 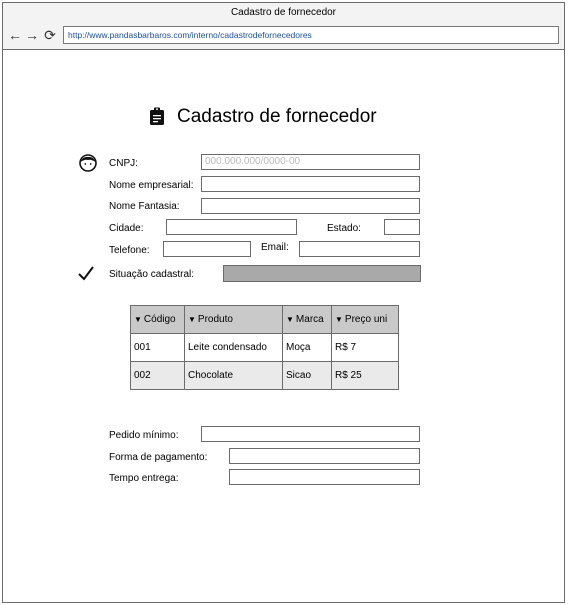 What do you see at coordinates (126, 228) in the screenshot?
I see `cidade-label: Cidade:` at bounding box center [126, 228].